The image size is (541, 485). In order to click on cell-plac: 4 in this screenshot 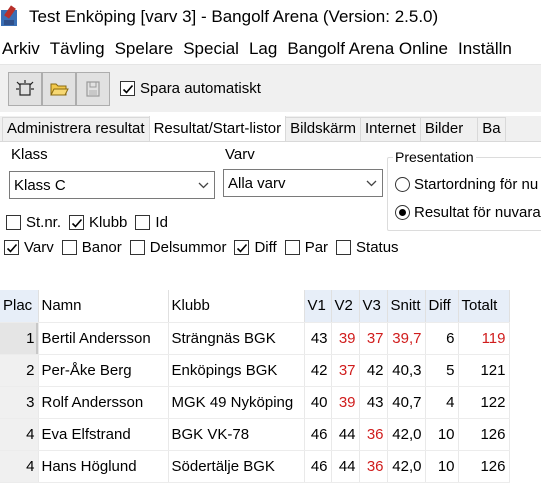, I will do `click(19, 434)`.